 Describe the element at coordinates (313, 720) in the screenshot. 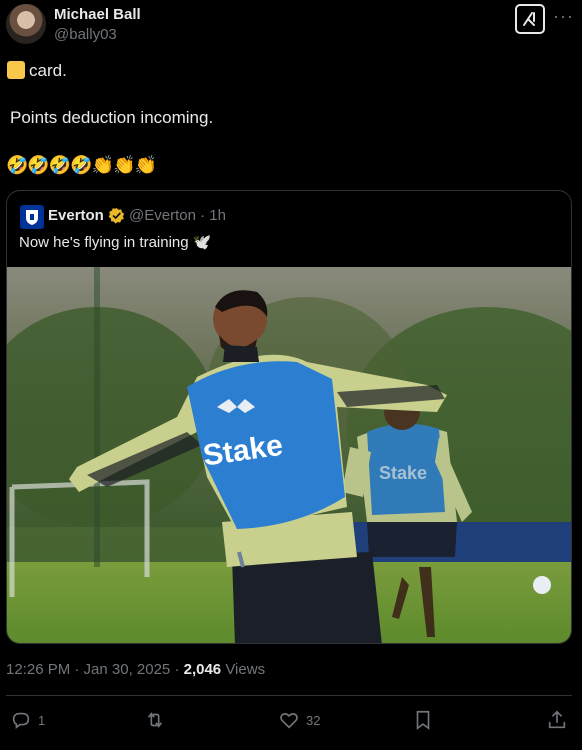

I see `like-count: 32` at that location.